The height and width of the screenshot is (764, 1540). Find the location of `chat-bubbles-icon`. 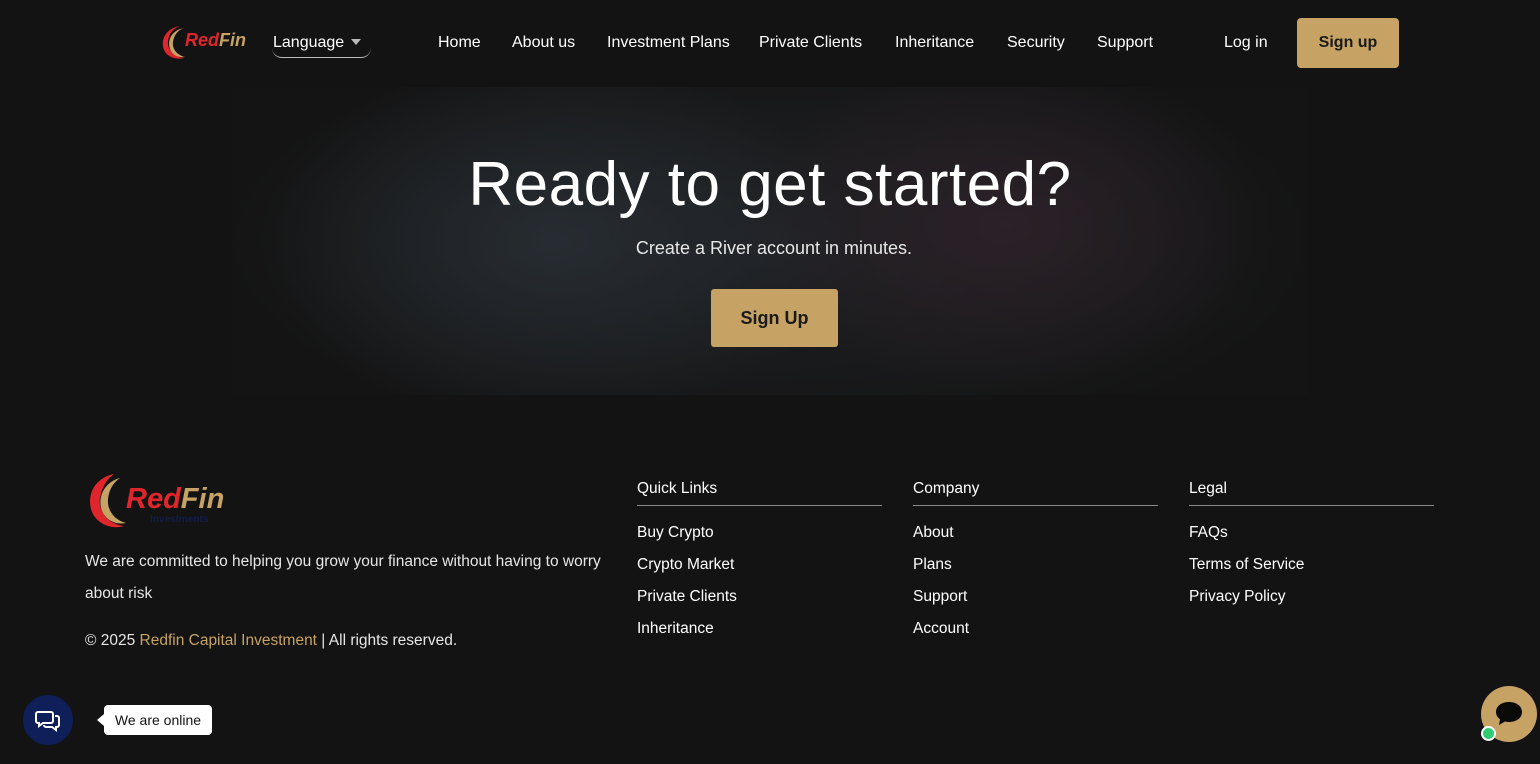

chat-bubbles-icon is located at coordinates (47, 721).